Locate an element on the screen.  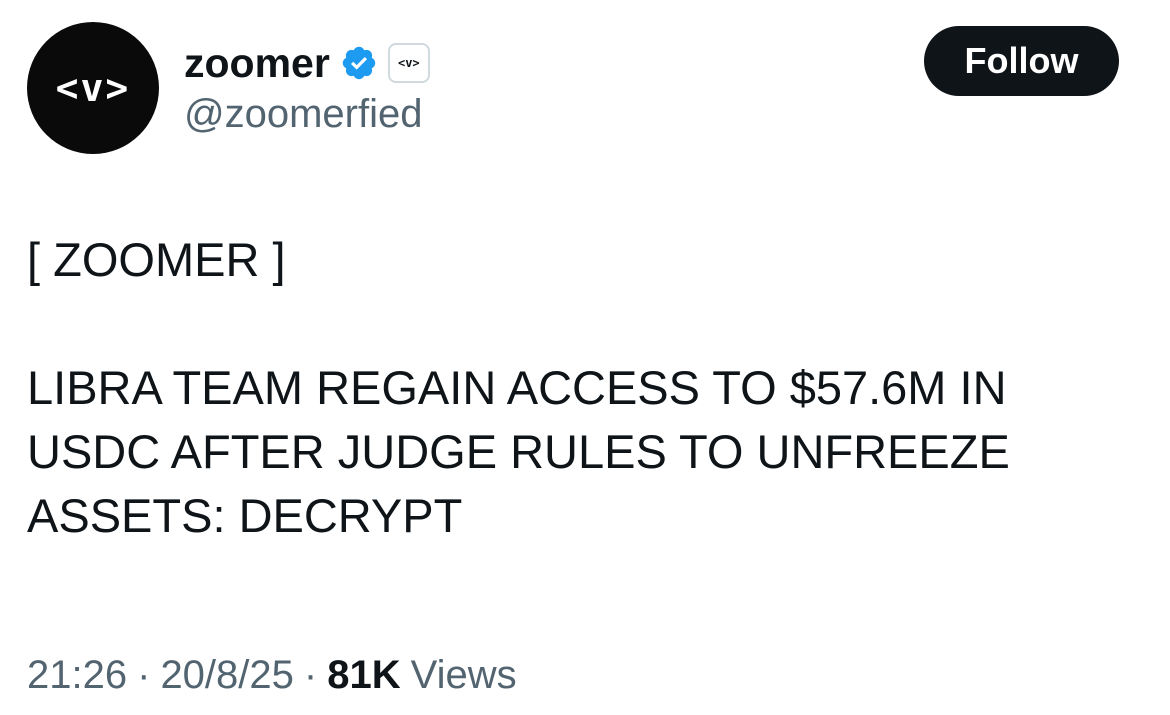
tweet-meta: 21:26 · 20/8/25 · 81K Views is located at coordinates (272, 675).